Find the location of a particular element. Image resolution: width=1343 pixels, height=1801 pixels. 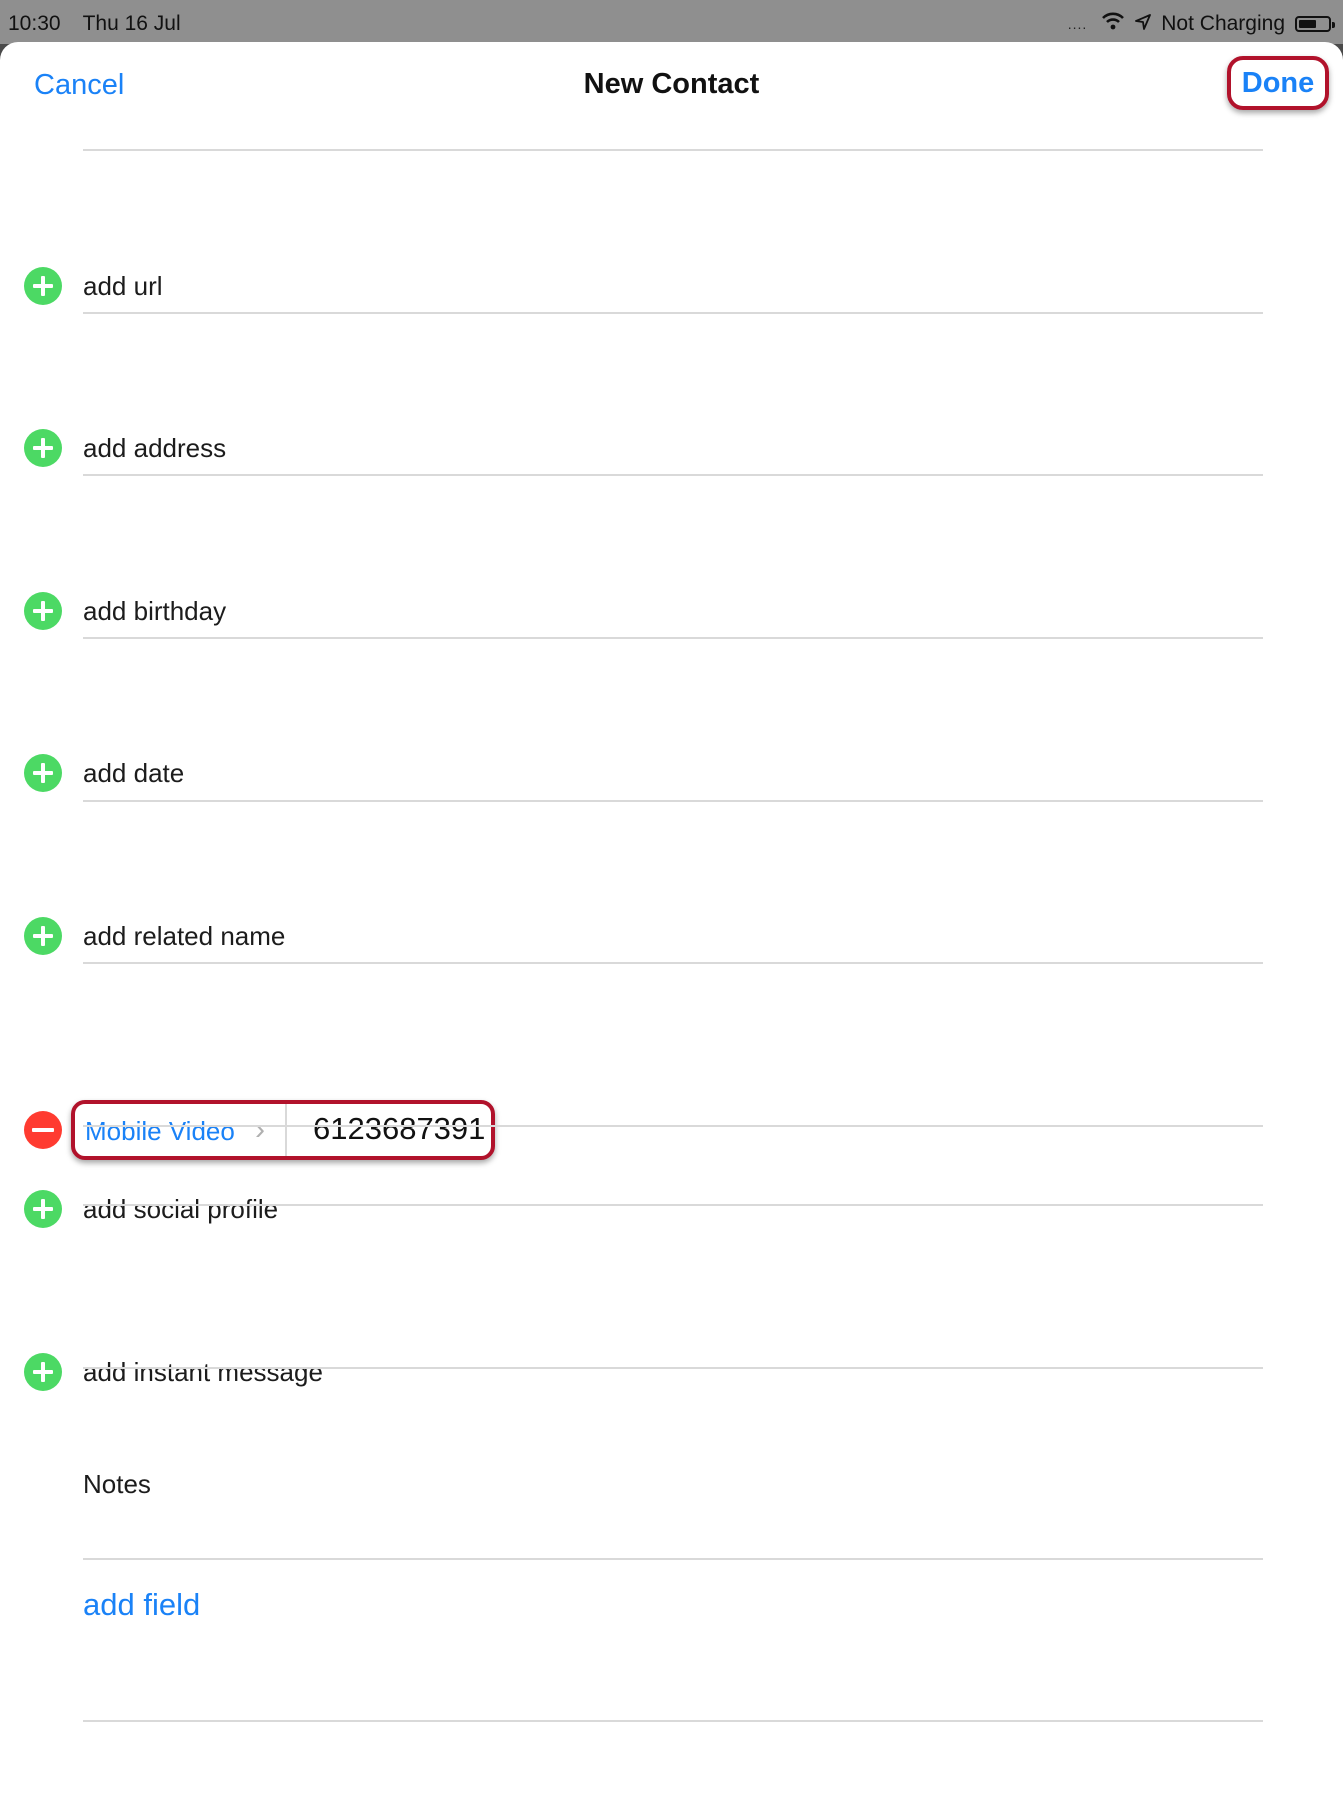

add-date-label: add date is located at coordinates (134, 773).